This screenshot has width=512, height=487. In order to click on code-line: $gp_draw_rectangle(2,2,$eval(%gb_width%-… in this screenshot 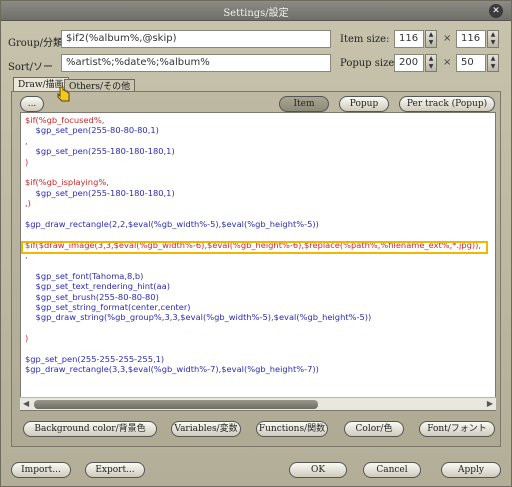, I will do `click(172, 223)`.